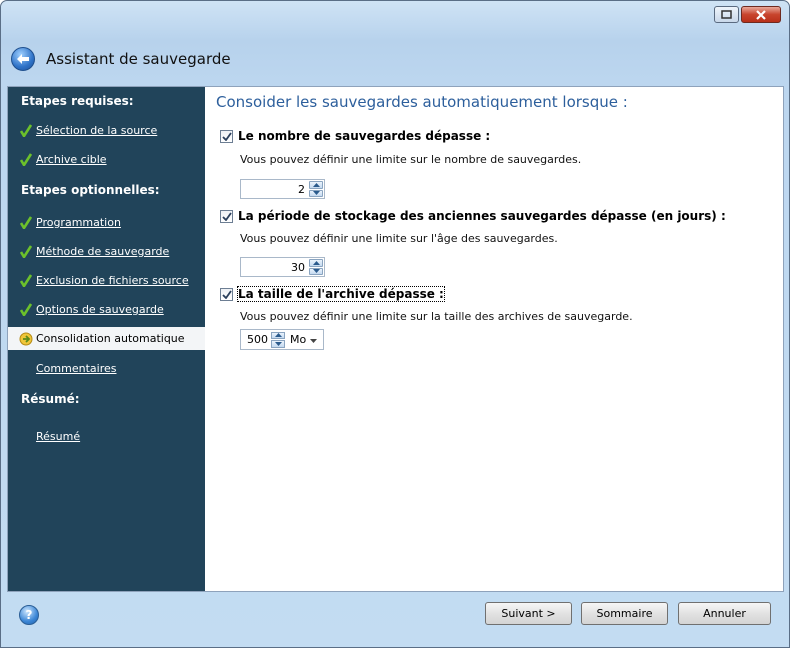 This screenshot has height=648, width=790. What do you see at coordinates (275, 189) in the screenshot?
I see `backup-count-value: 2` at bounding box center [275, 189].